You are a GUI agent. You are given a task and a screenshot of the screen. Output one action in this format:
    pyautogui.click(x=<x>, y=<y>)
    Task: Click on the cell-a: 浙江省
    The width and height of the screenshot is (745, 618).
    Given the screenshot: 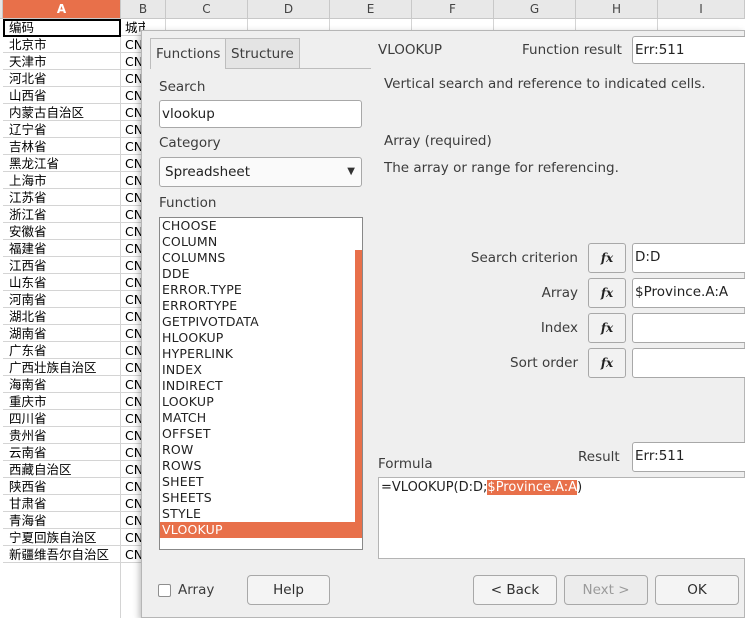 What is the action you would take?
    pyautogui.click(x=28, y=214)
    